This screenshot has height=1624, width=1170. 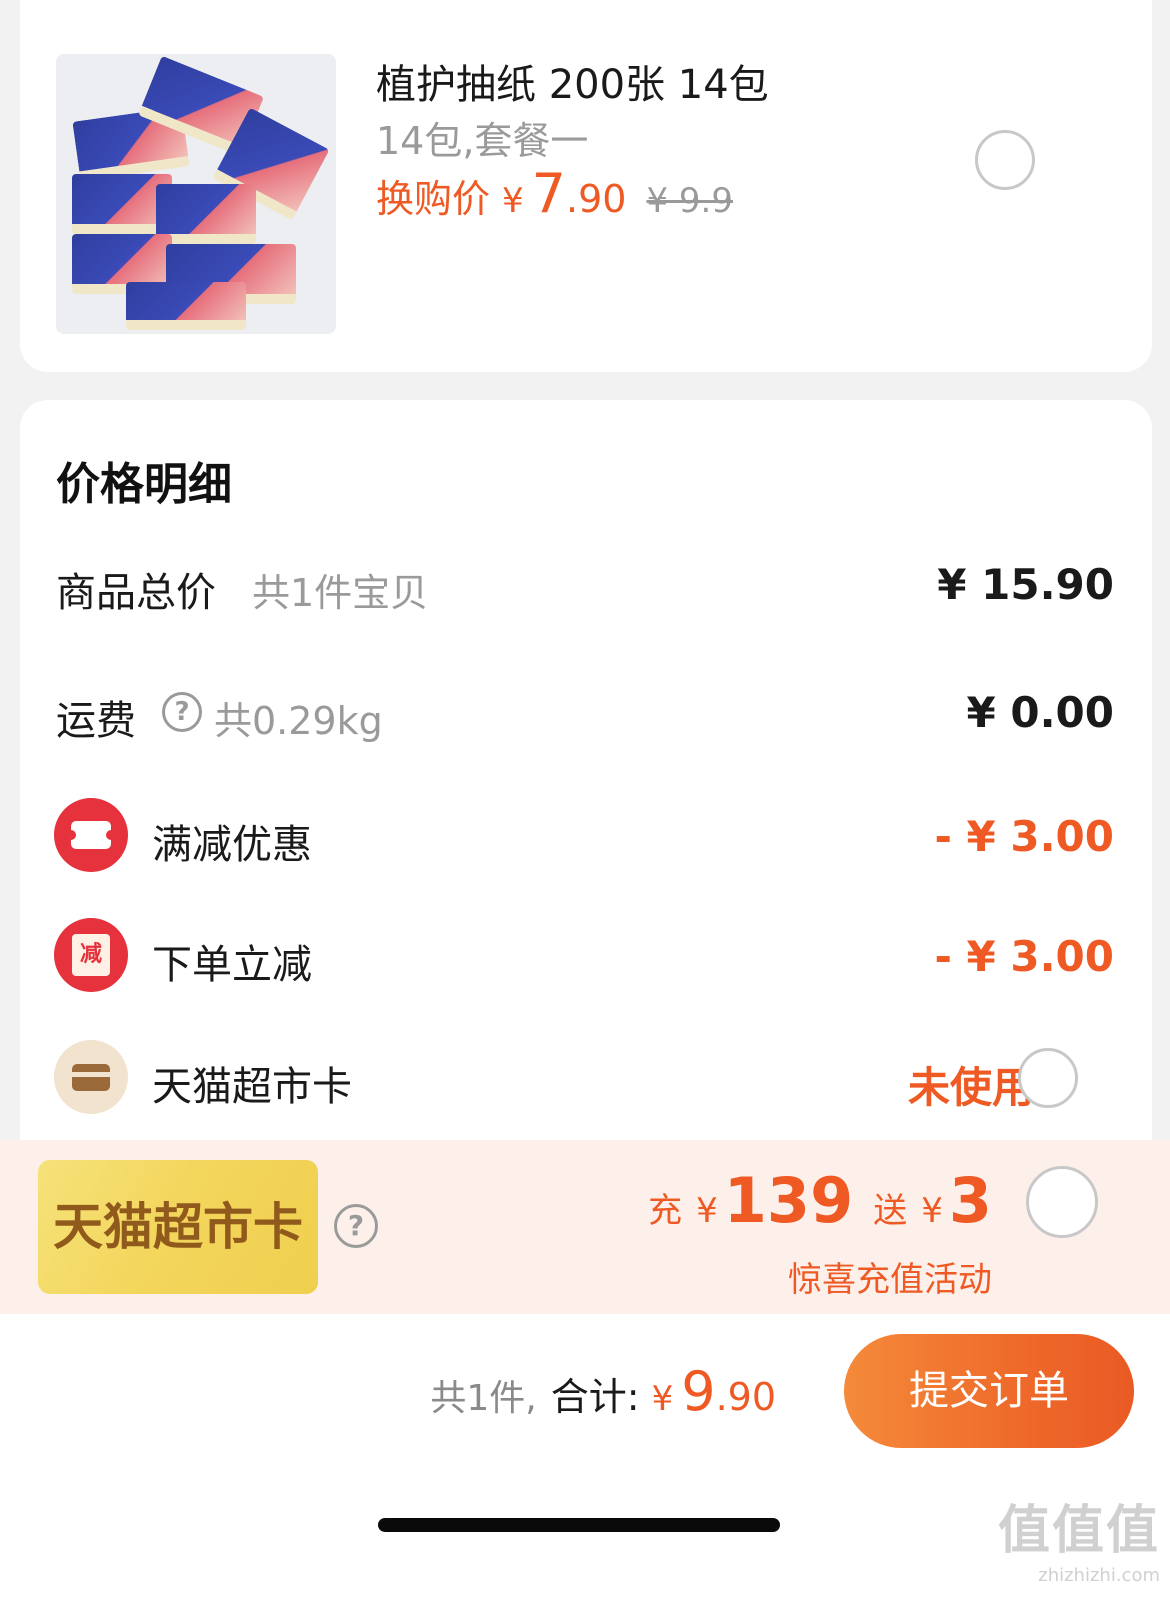 I want to click on promo-select-radio, so click(x=1062, y=1202).